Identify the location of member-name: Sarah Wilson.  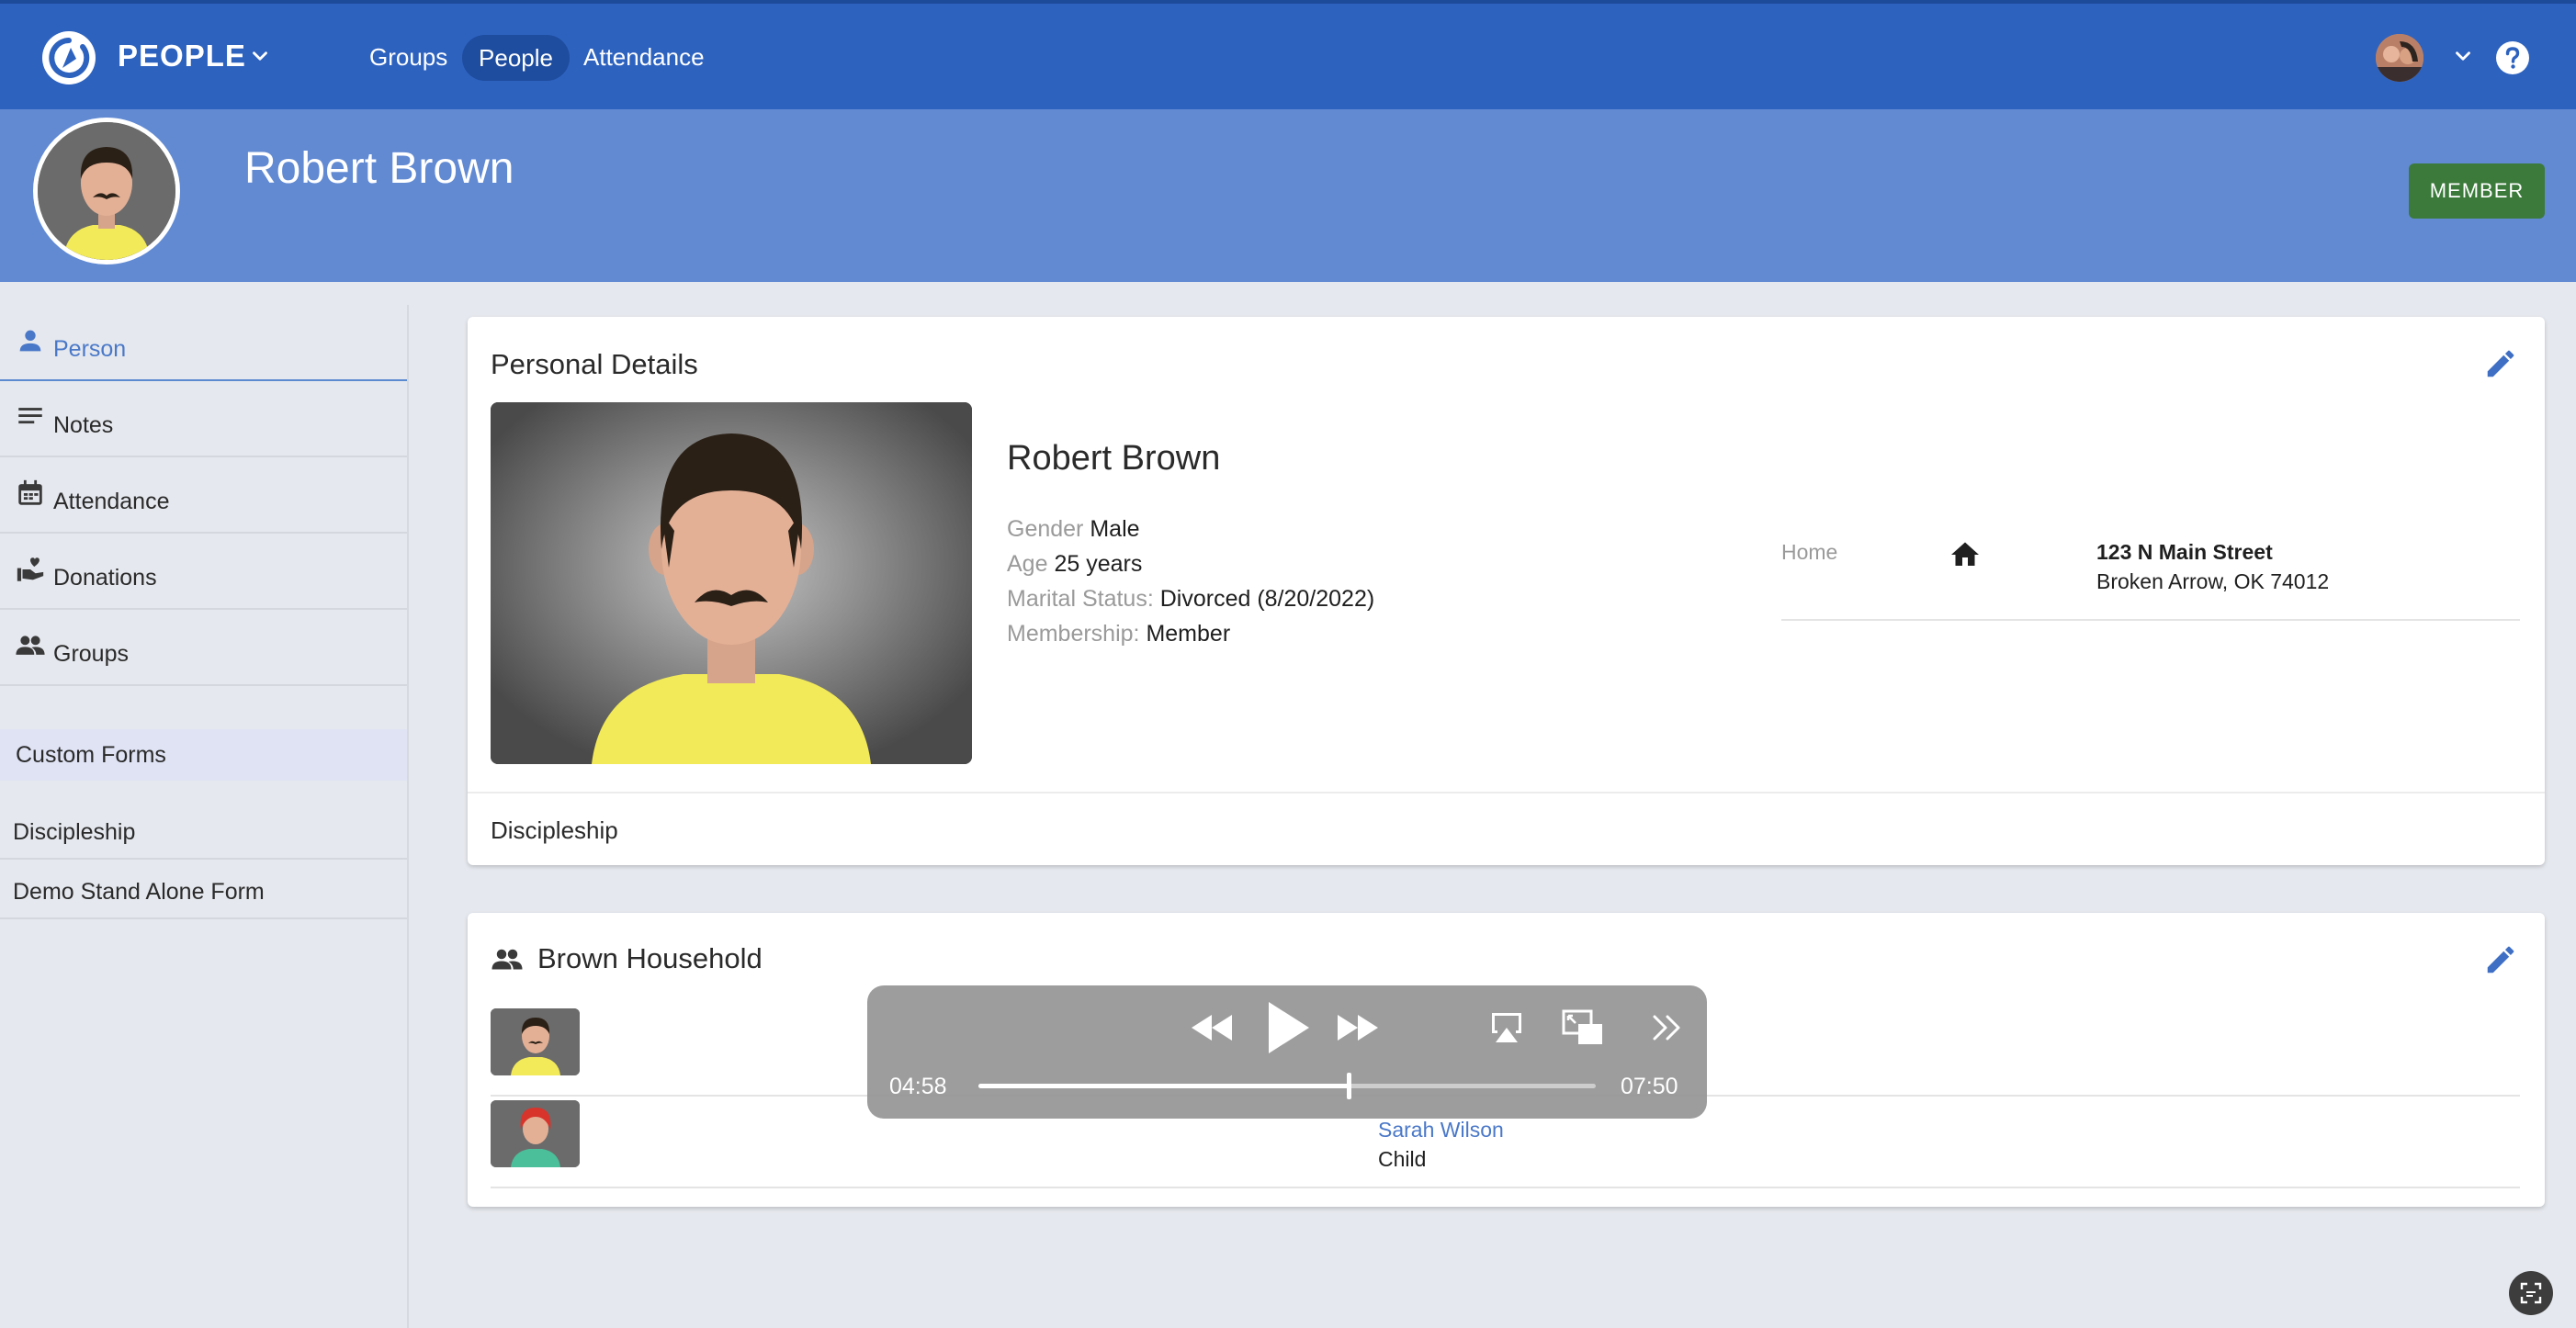
(1441, 1130).